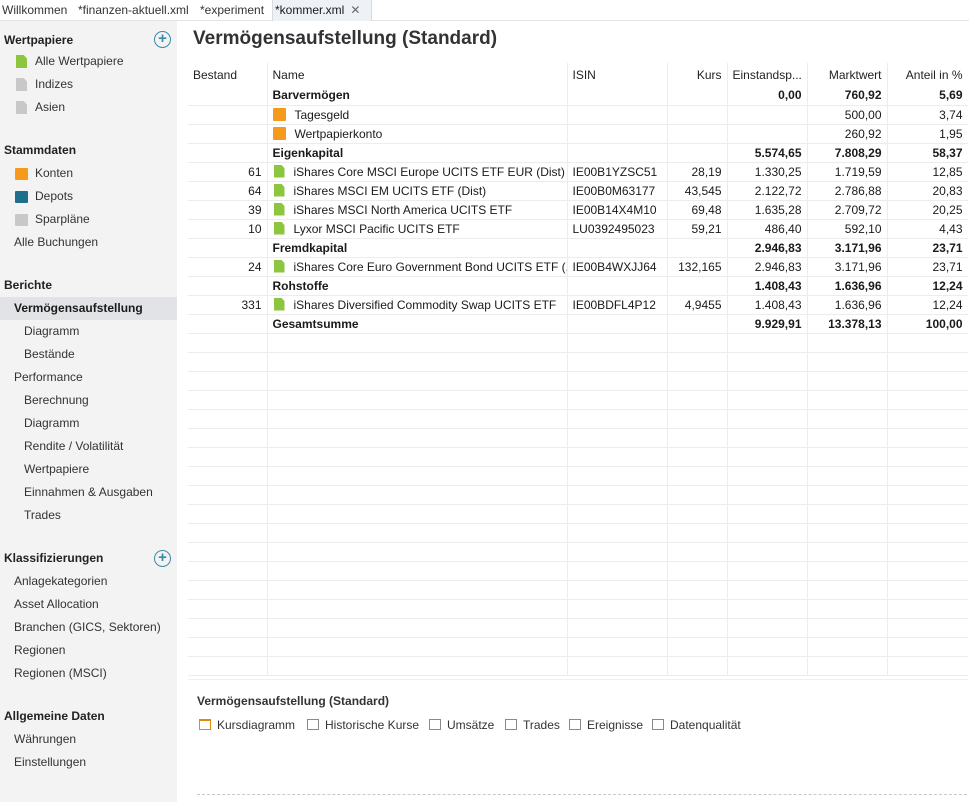 The height and width of the screenshot is (802, 969). What do you see at coordinates (847, 74) in the screenshot?
I see `column-header-marktwert: Marktwert` at bounding box center [847, 74].